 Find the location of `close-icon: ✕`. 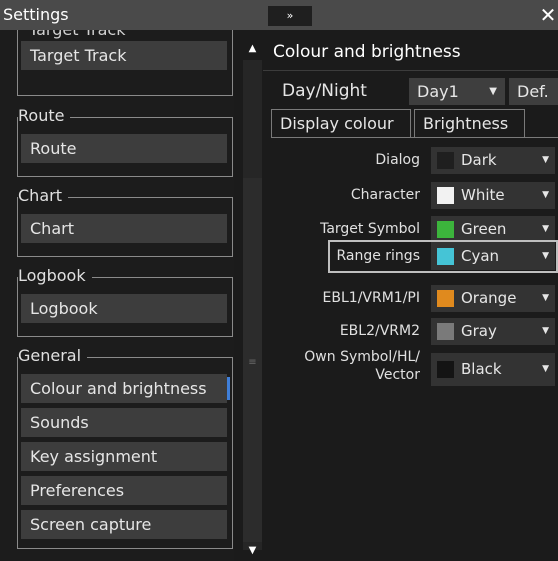

close-icon: ✕ is located at coordinates (548, 15).